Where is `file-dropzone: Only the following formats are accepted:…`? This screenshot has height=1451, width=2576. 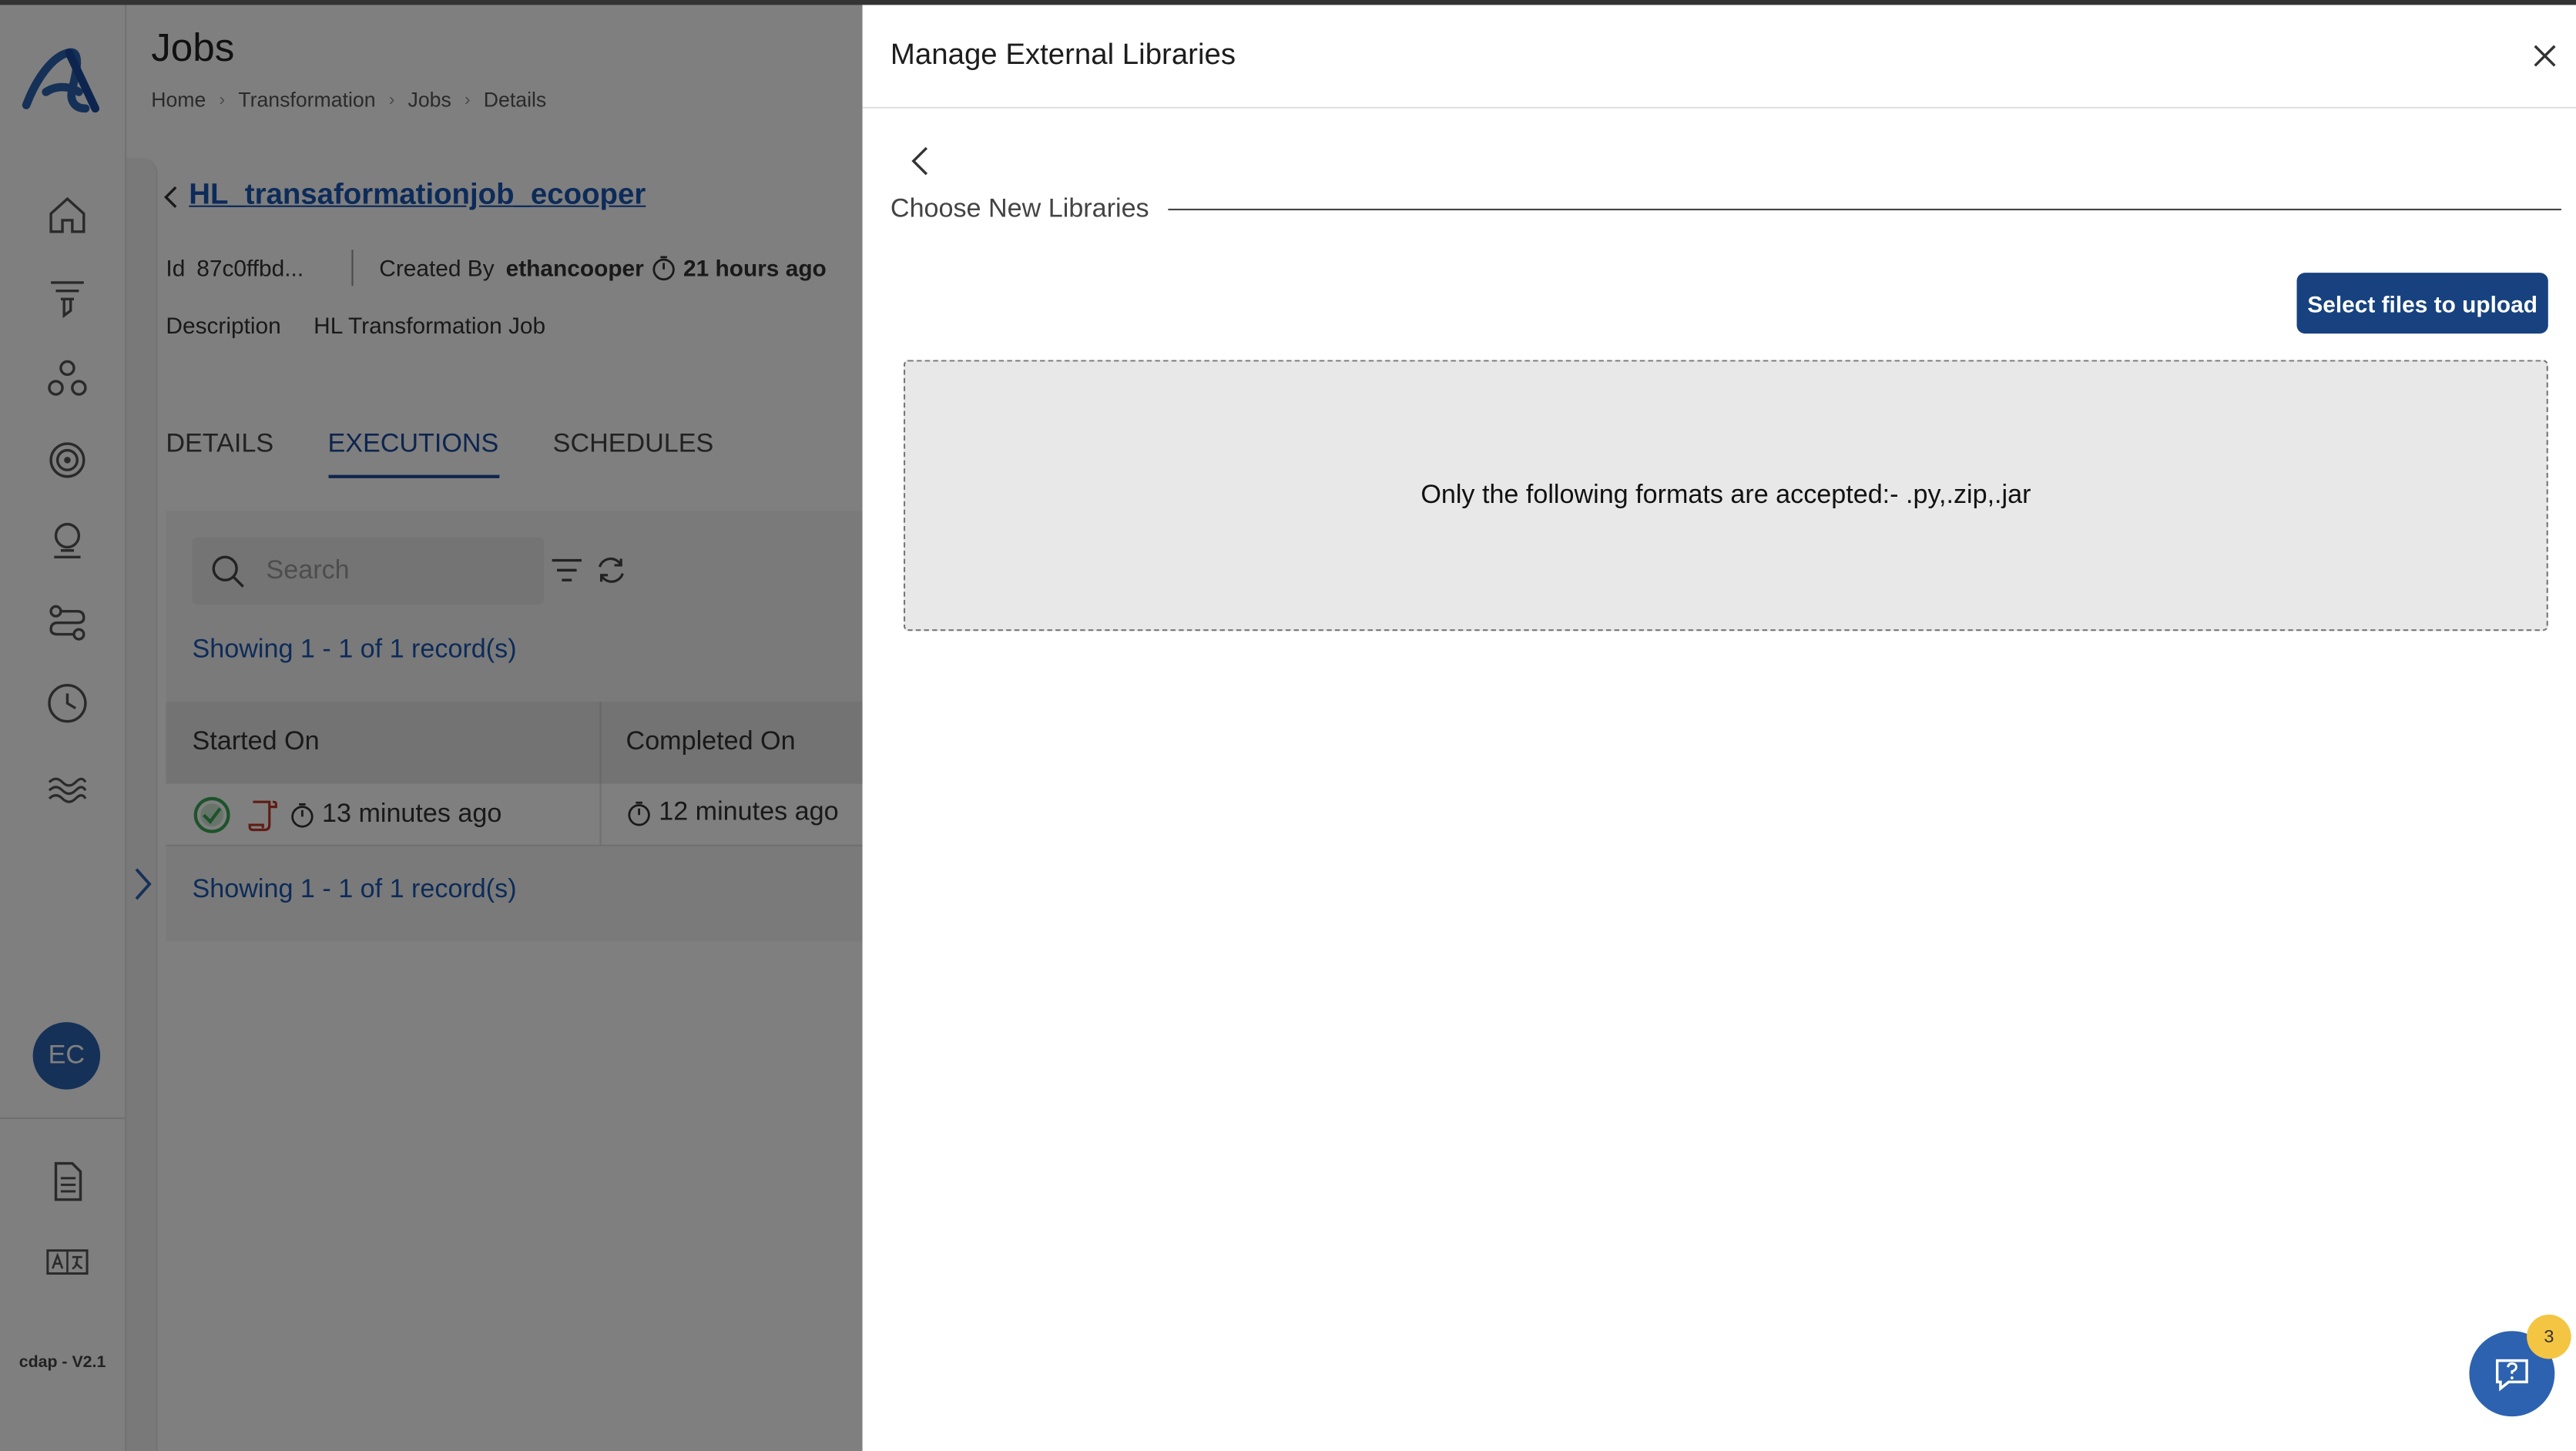
file-dropzone: Only the following formats are accepted:… is located at coordinates (1725, 496).